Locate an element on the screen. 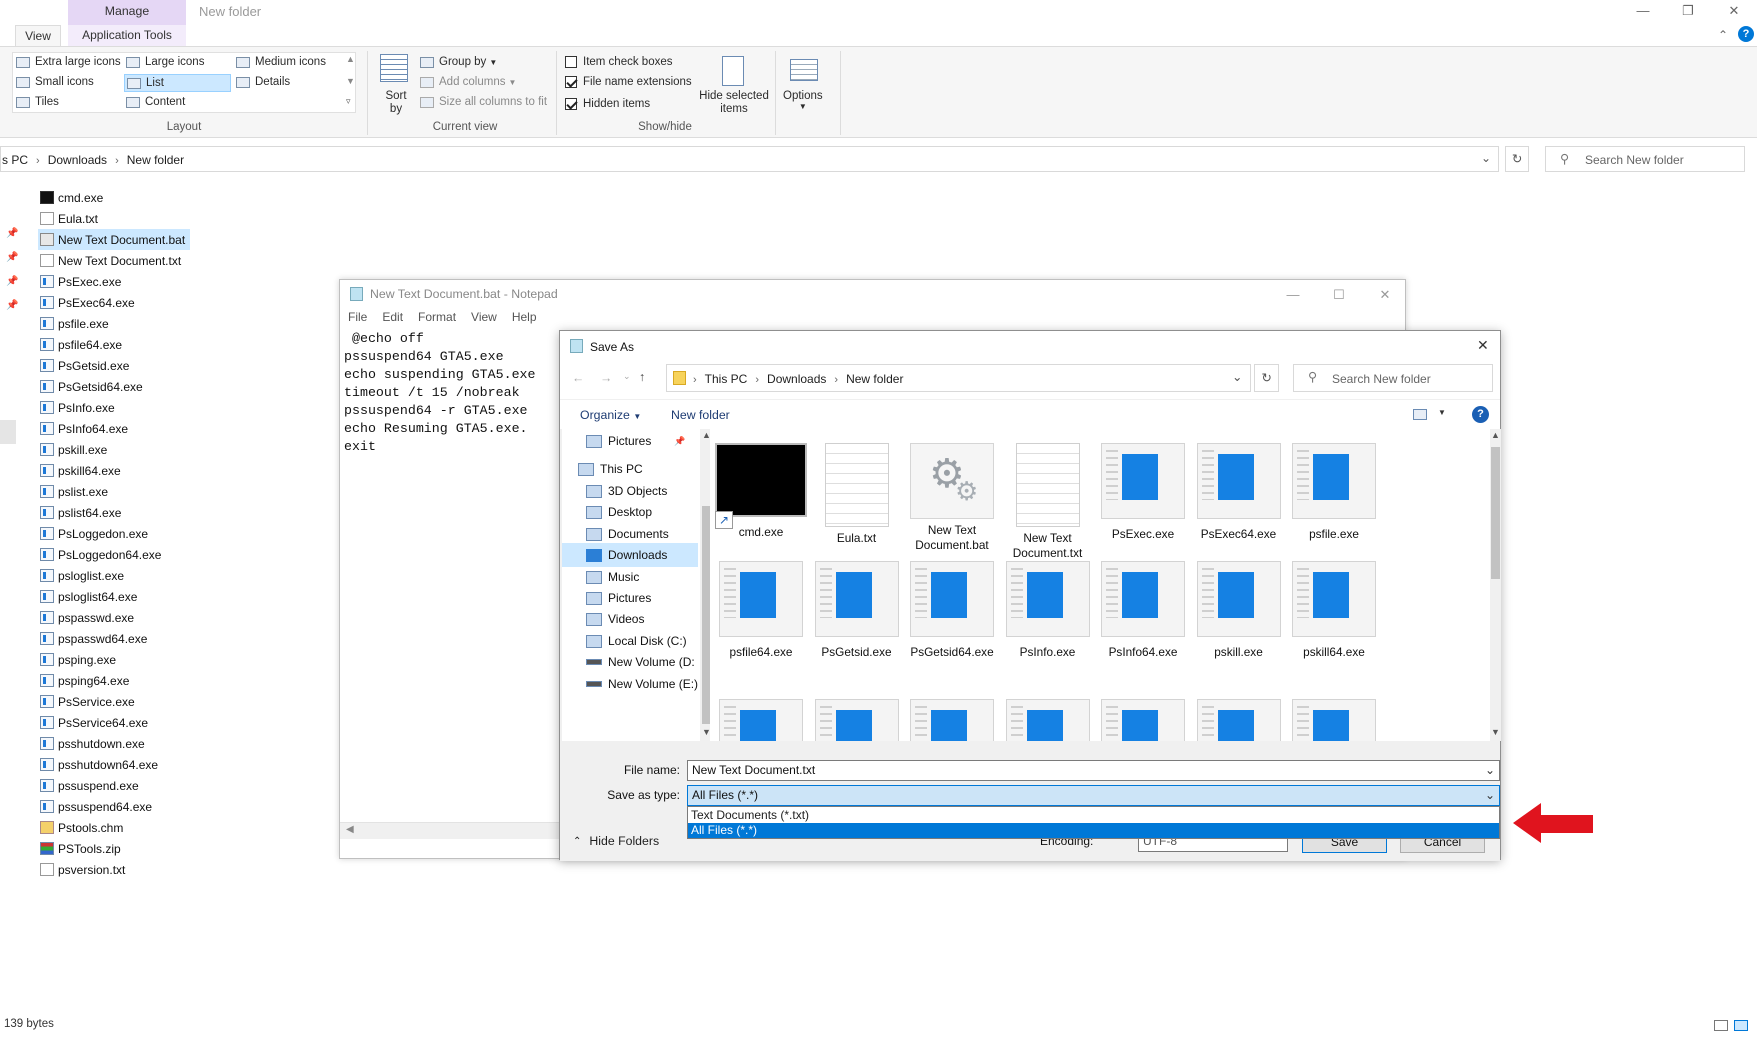 This screenshot has height=1038, width=1757. notepad-close-icon: ✕ is located at coordinates (1385, 295).